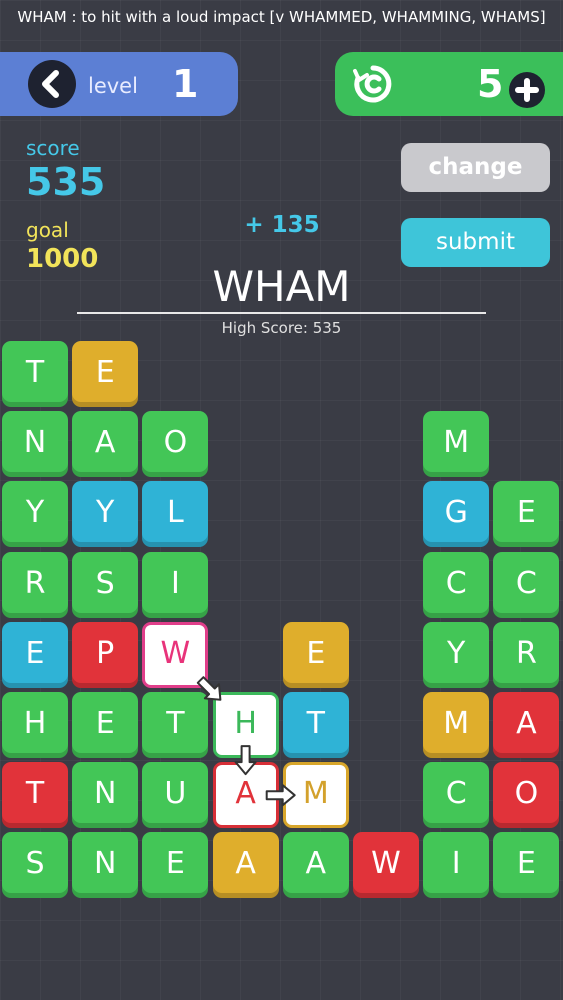 This screenshot has height=1000, width=563. What do you see at coordinates (175, 795) in the screenshot?
I see `letter-tile: U` at bounding box center [175, 795].